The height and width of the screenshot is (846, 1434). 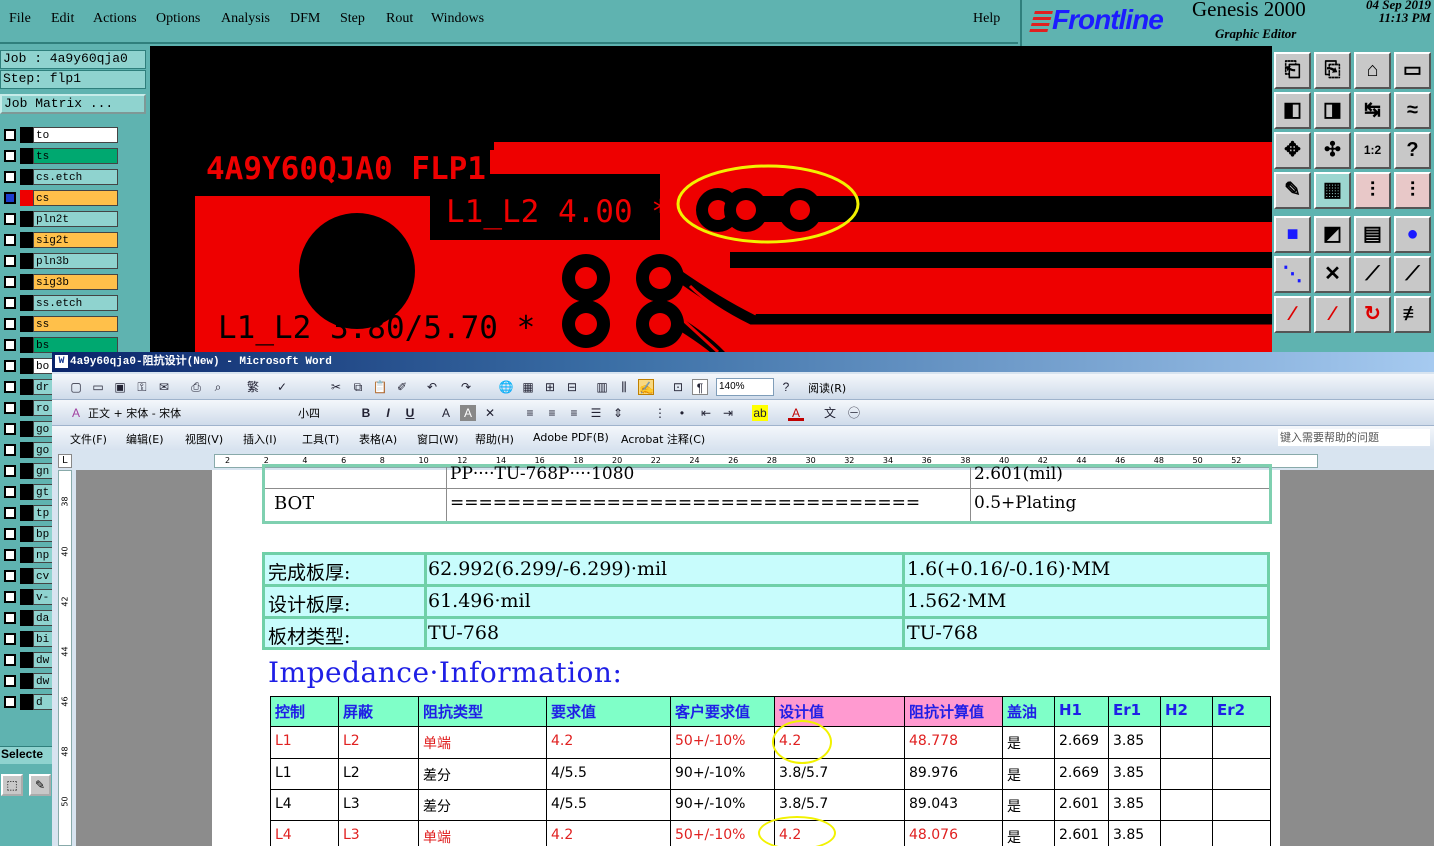 What do you see at coordinates (494, 439) in the screenshot?
I see `wmenu-help: 帮助(H)` at bounding box center [494, 439].